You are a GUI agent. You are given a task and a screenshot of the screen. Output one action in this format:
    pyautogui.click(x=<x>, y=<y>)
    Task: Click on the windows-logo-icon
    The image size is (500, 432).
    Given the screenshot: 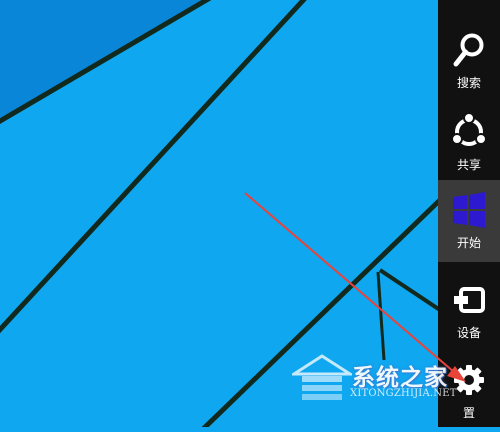 What is the action you would take?
    pyautogui.click(x=469, y=210)
    